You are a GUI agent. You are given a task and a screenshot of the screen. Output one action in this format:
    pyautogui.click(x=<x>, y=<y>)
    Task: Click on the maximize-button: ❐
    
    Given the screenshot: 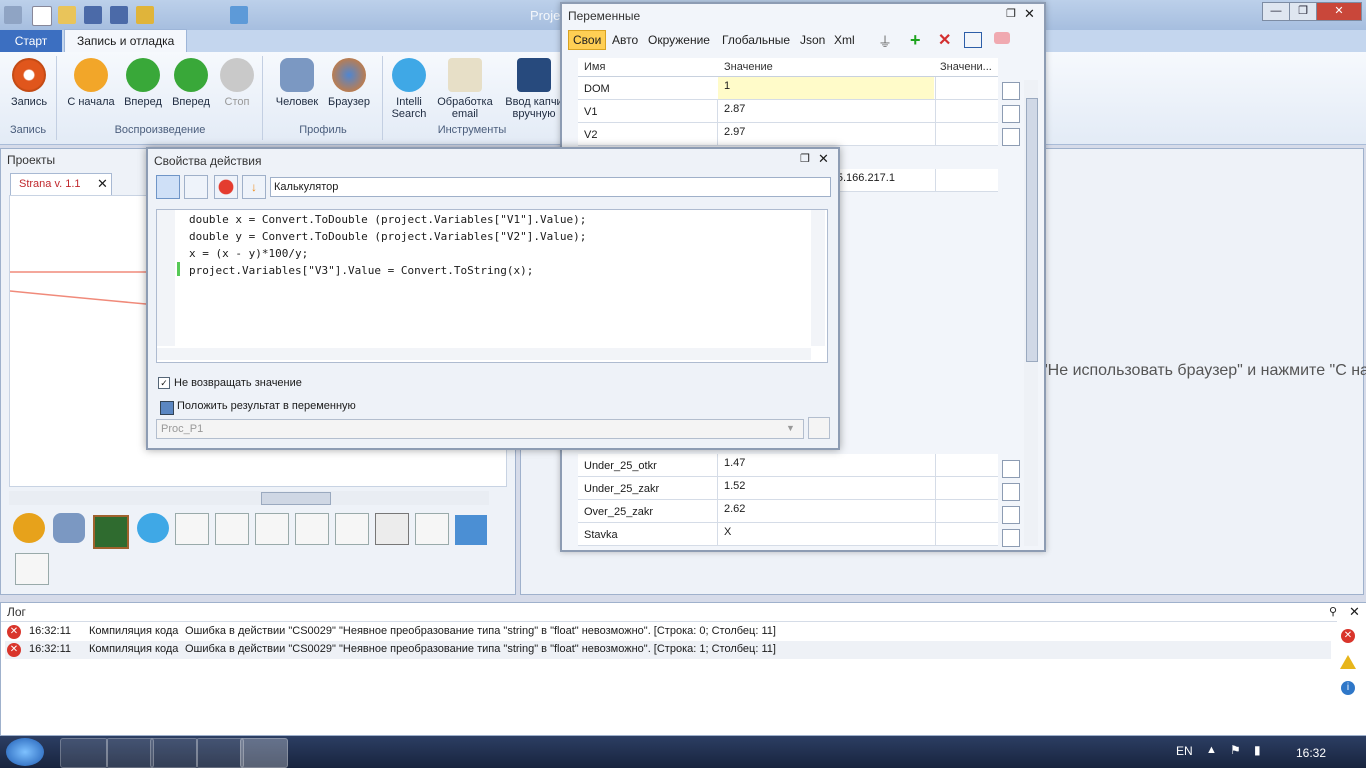 What is the action you would take?
    pyautogui.click(x=1303, y=11)
    